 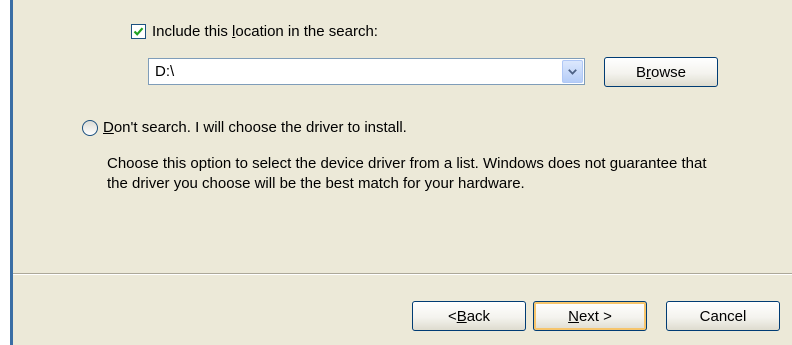 What do you see at coordinates (366, 71) in the screenshot?
I see `location-combobox: D:\` at bounding box center [366, 71].